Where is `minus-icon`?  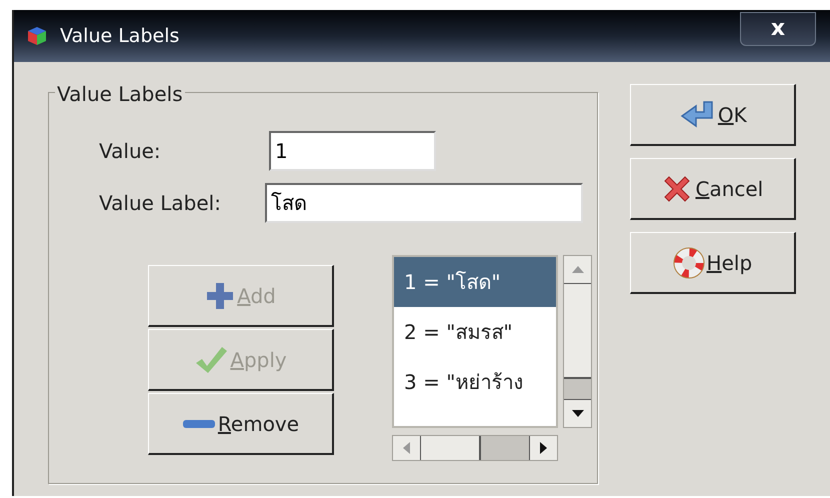
minus-icon is located at coordinates (199, 423).